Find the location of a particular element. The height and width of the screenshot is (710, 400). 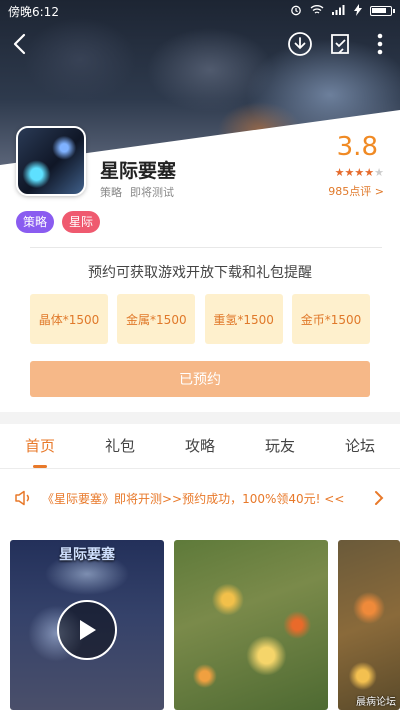

status-bar: 傍晚6:12 is located at coordinates (200, 11).